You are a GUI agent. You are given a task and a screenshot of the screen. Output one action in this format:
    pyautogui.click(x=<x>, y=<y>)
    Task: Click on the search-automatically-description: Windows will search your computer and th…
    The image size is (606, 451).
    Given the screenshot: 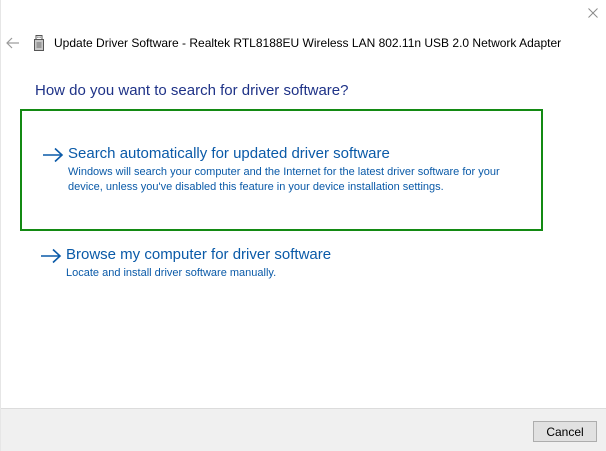 What is the action you would take?
    pyautogui.click(x=284, y=179)
    